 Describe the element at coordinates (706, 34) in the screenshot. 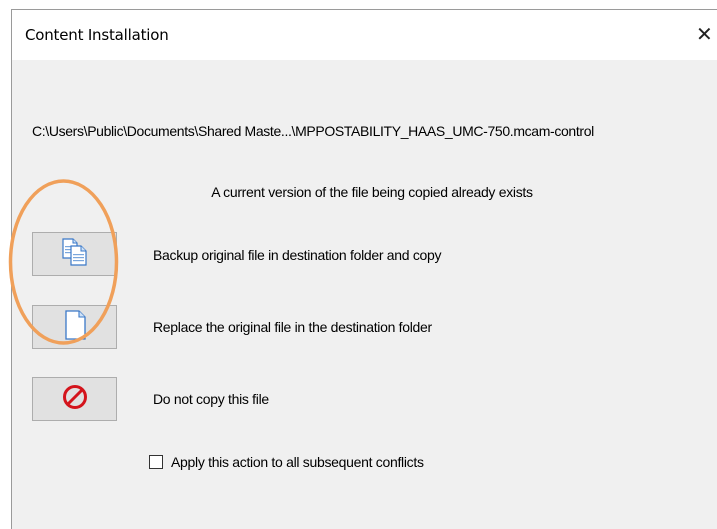

I see `close-button: ✕` at that location.